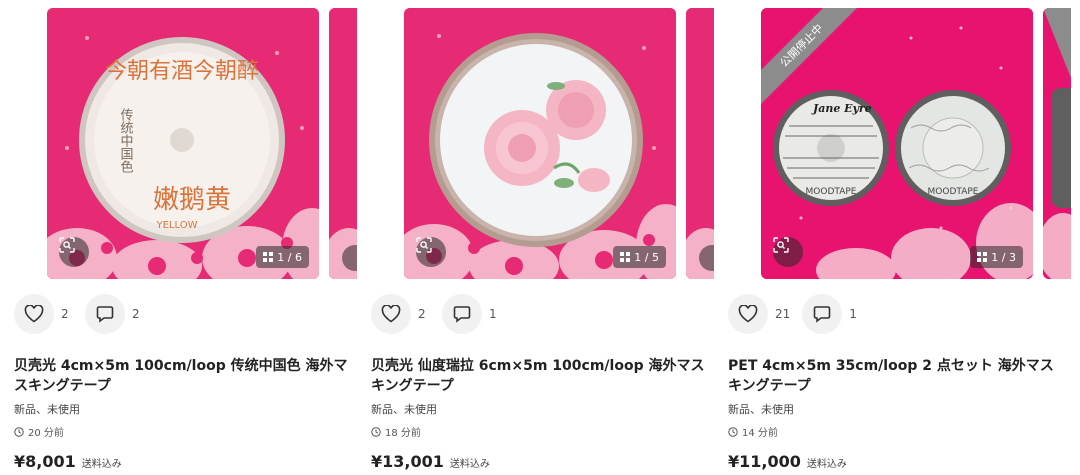 This screenshot has height=475, width=1080. Describe the element at coordinates (192, 200) in the screenshot. I see `tape-print-text: 嫩鹅黄` at that location.